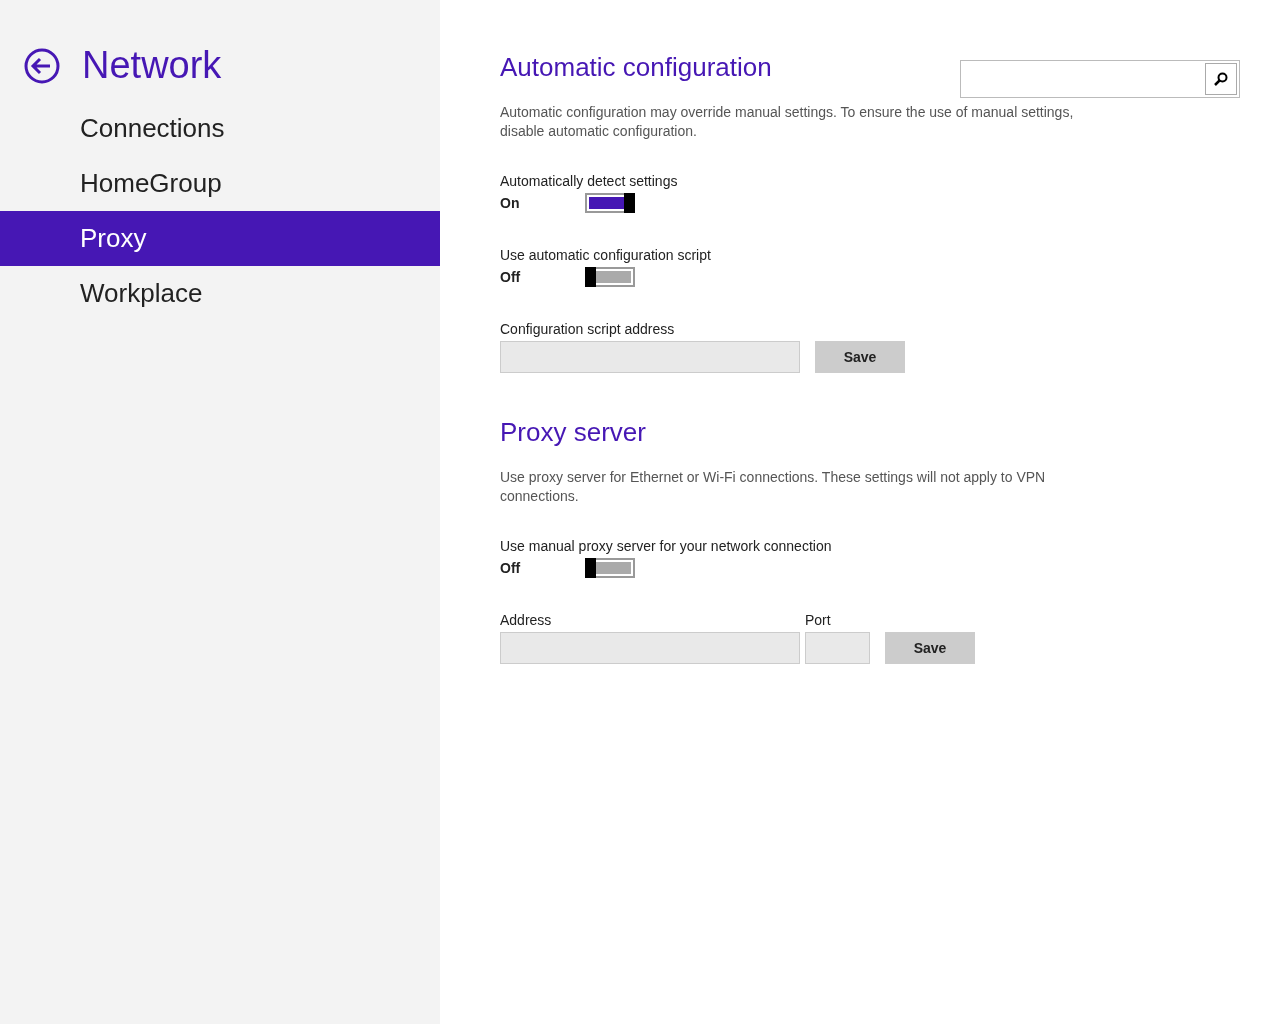  I want to click on nav-item: Connections, so click(220, 128).